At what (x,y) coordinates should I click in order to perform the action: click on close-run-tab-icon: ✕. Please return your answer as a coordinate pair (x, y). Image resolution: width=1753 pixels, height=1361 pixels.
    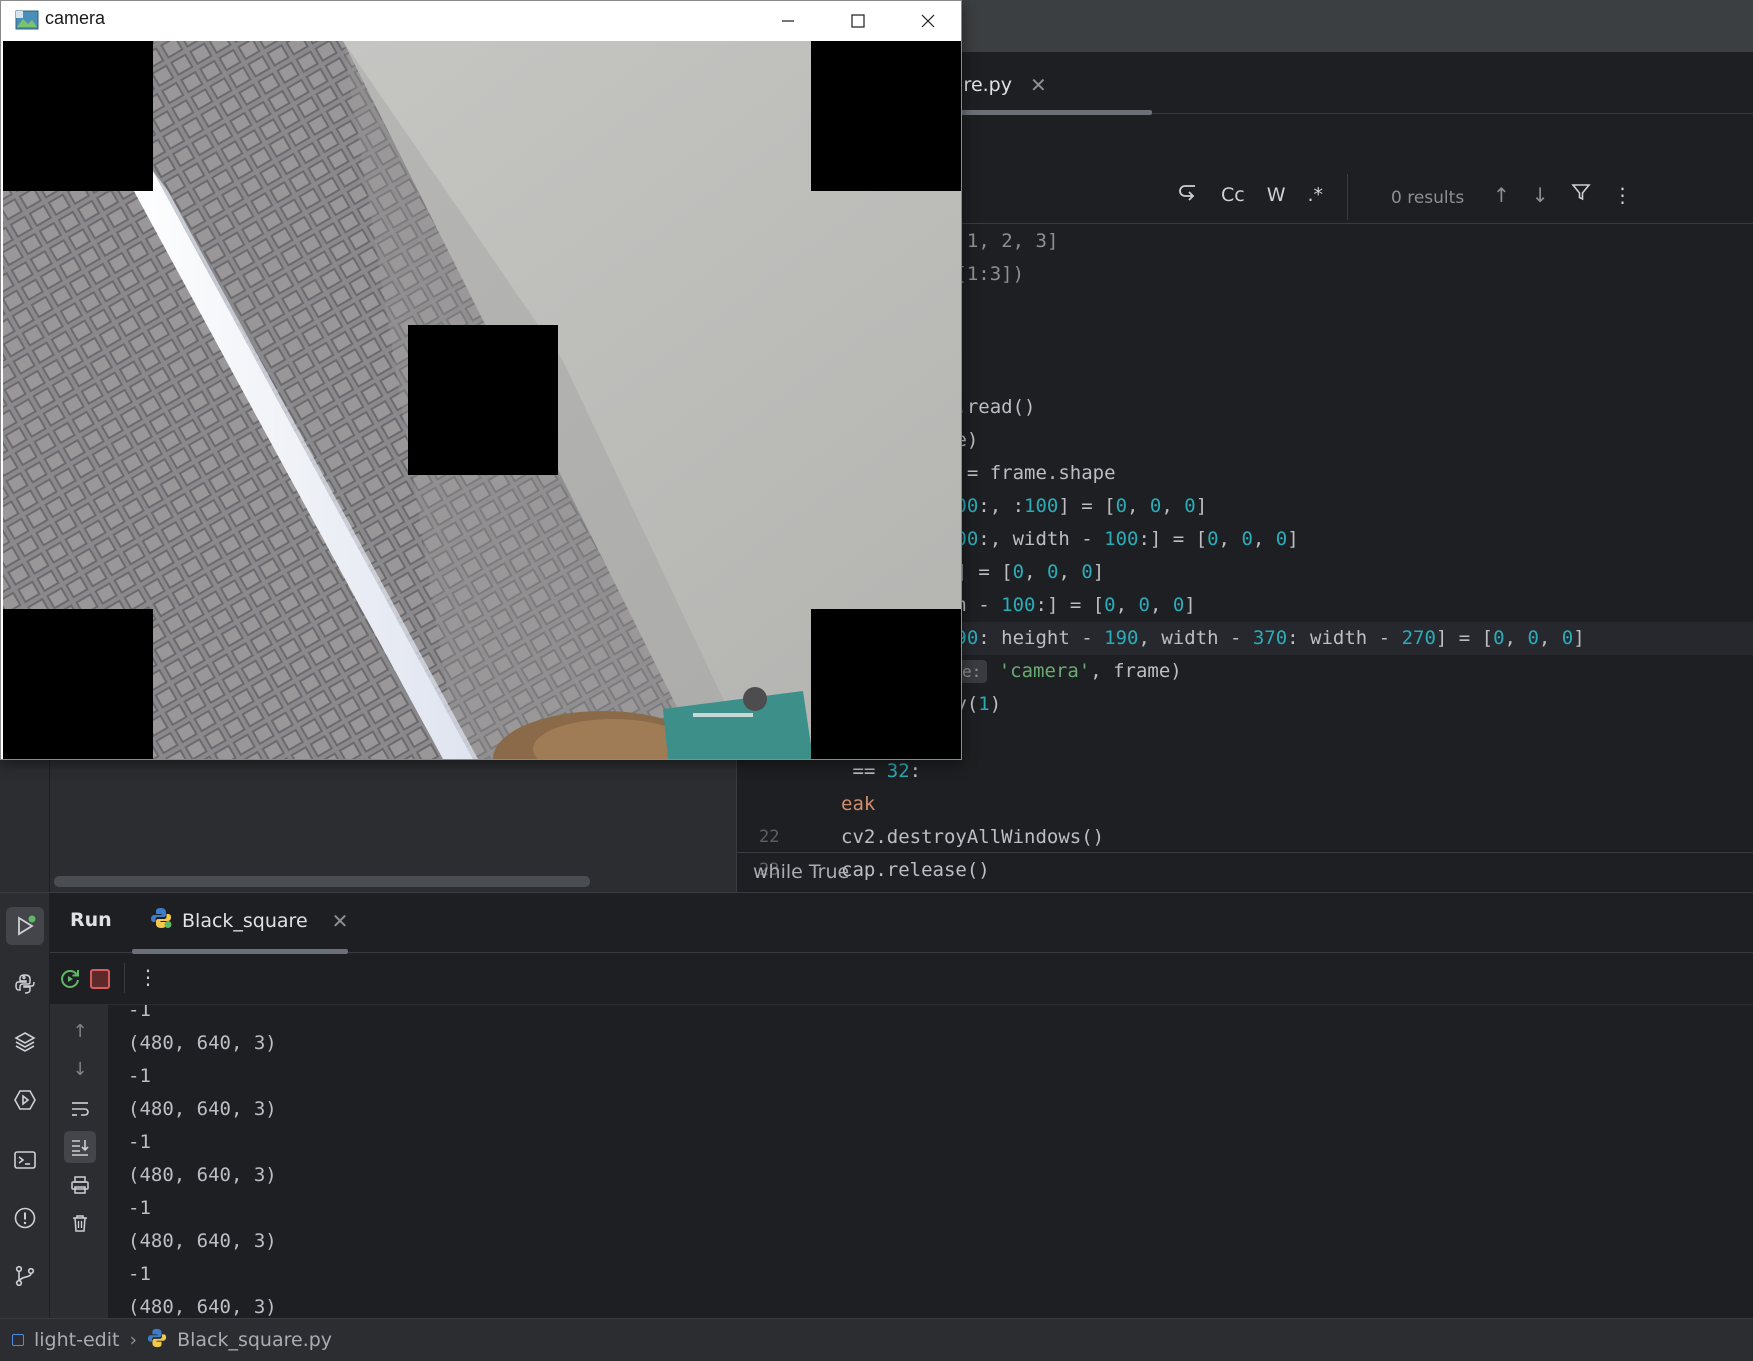
    Looking at the image, I should click on (340, 921).